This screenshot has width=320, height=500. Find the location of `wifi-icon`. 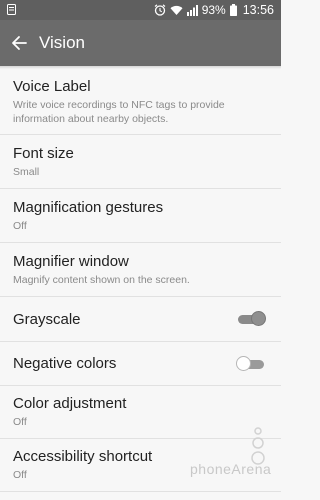

wifi-icon is located at coordinates (176, 10).